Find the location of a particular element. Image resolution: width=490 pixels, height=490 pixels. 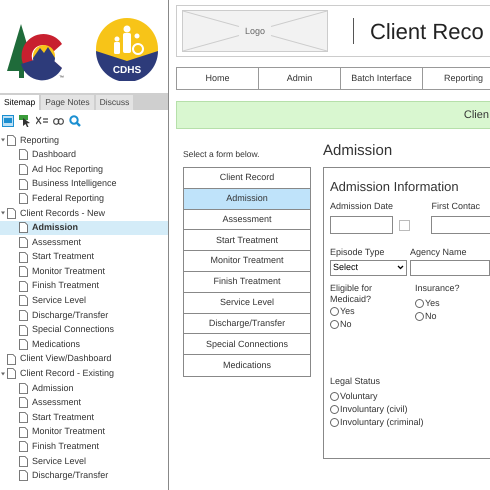

tree-item: Federal Reporting is located at coordinates (84, 198).